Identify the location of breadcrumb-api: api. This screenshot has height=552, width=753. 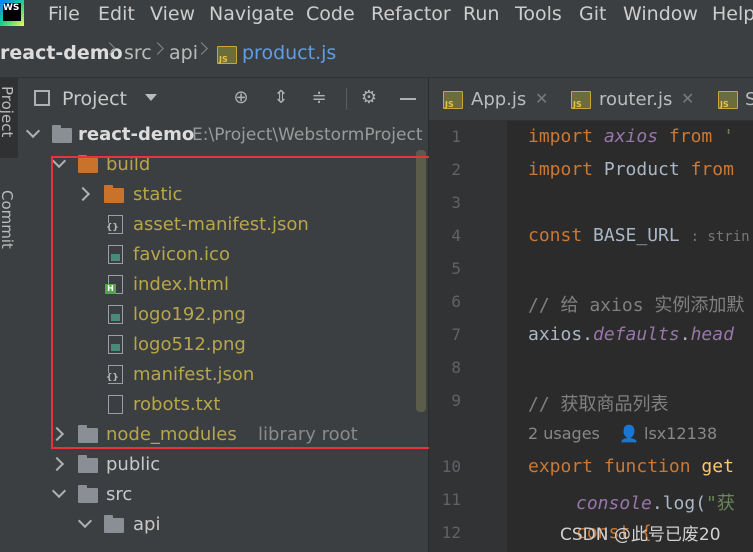
(183, 53).